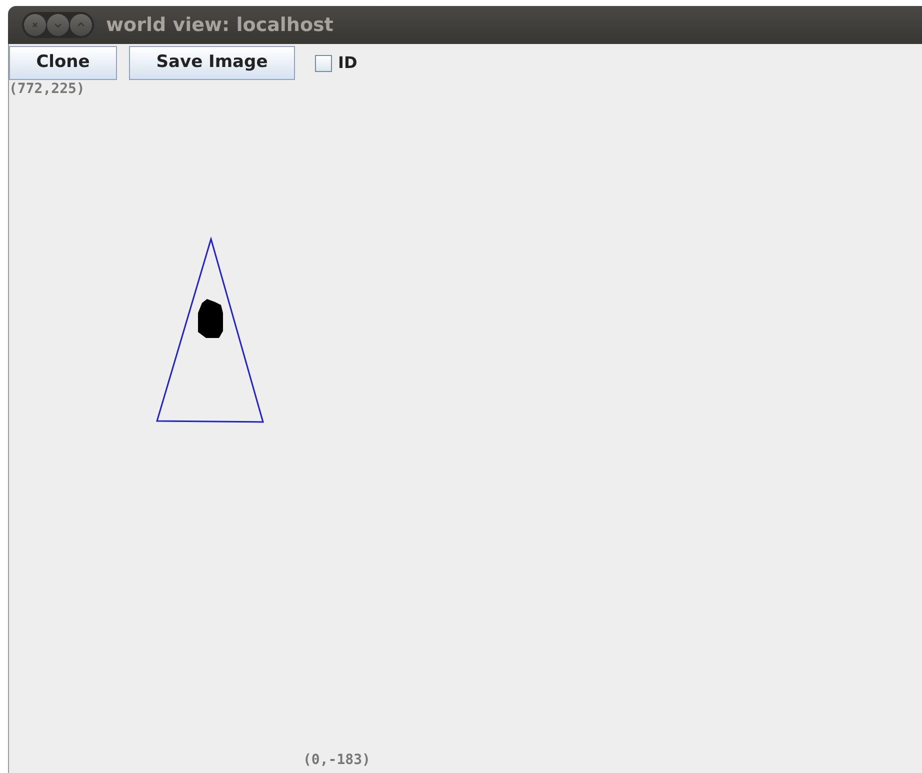  Describe the element at coordinates (336, 760) in the screenshot. I see `coordinate-label: (0,-183)` at that location.